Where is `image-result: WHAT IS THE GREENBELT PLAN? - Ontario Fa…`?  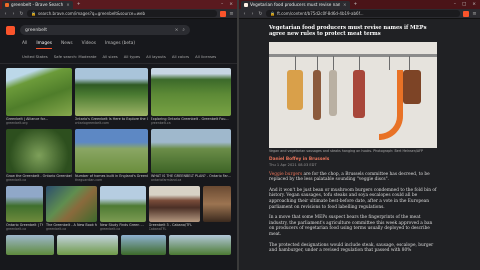 image-result: WHAT IS THE GREENBELT PLAN? - Ontario Fa… is located at coordinates (191, 155).